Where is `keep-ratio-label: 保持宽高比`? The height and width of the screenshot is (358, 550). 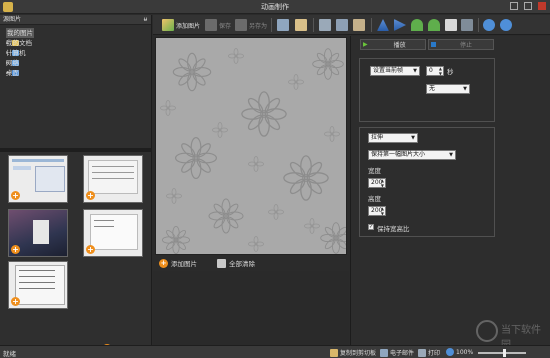
keep-ratio-label: 保持宽高比 is located at coordinates (393, 229).